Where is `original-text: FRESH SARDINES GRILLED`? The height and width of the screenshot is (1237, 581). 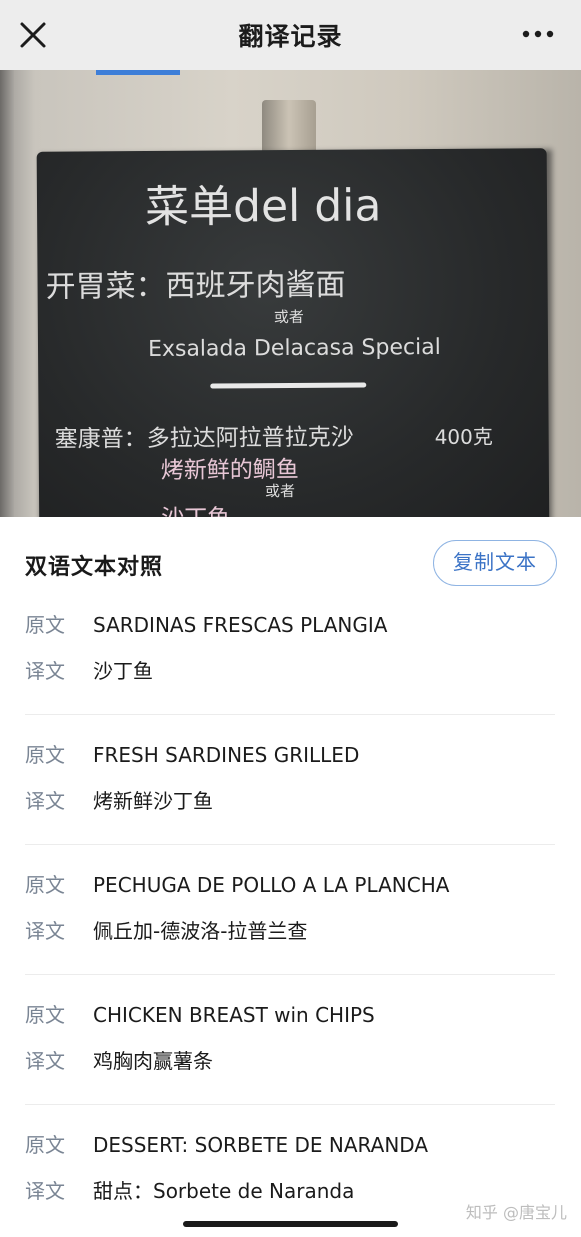
original-text: FRESH SARDINES GRILLED is located at coordinates (226, 755).